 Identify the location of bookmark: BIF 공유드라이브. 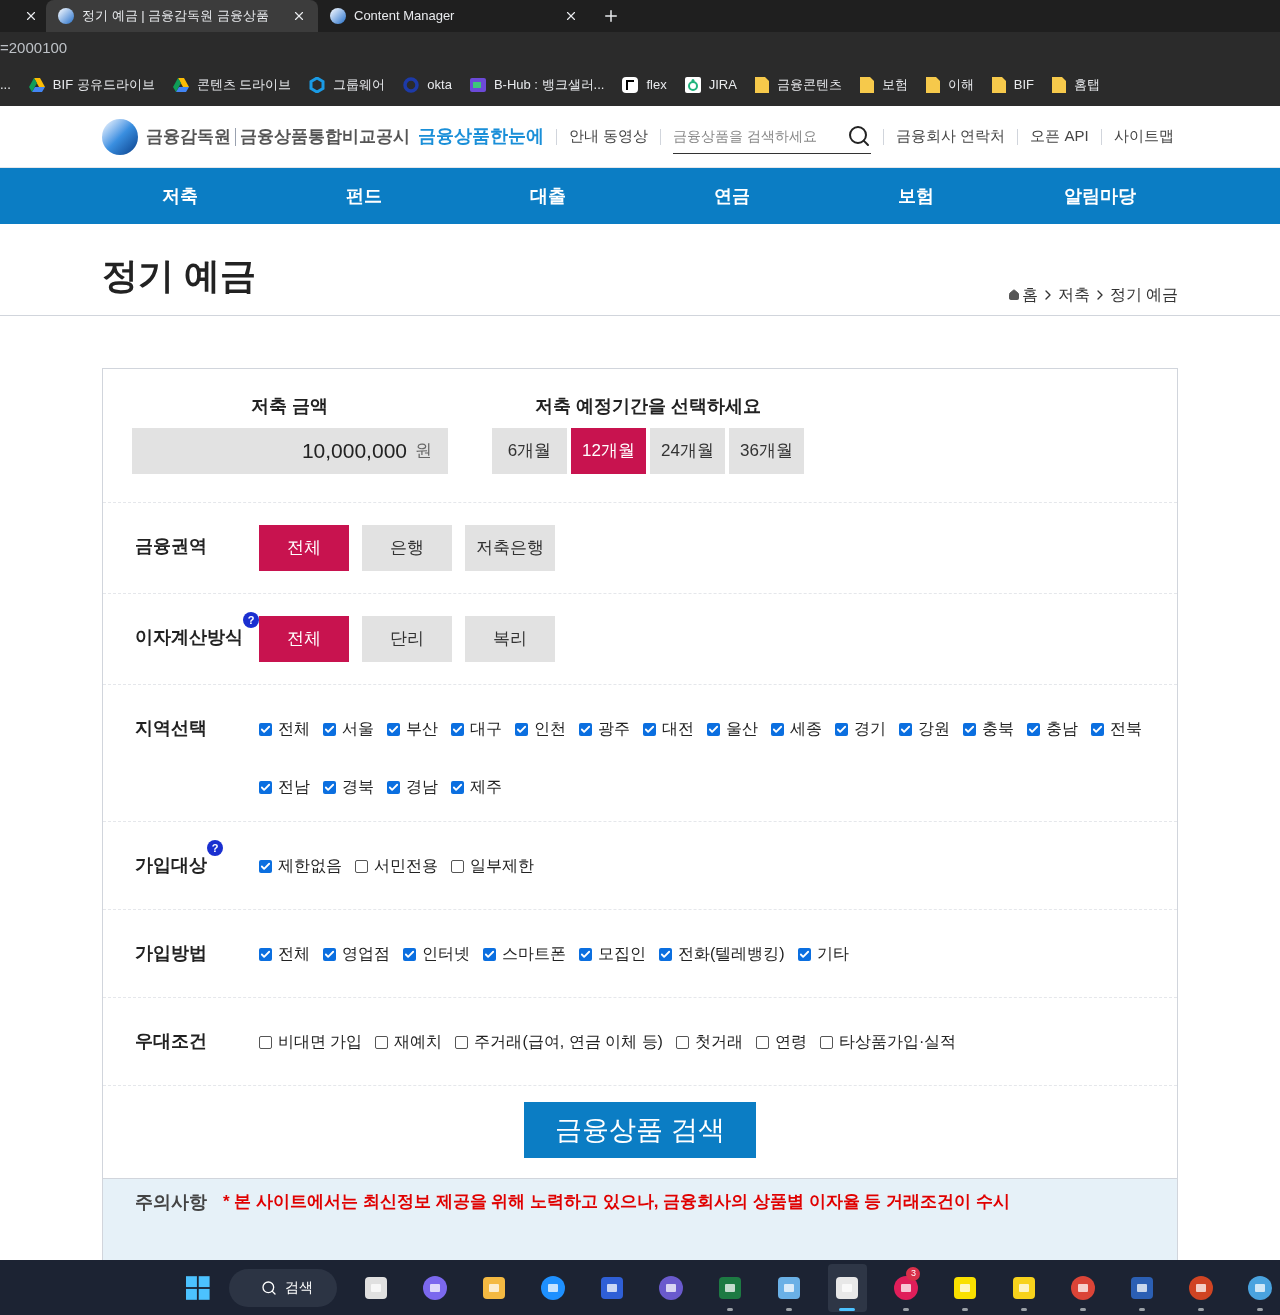
(91, 85).